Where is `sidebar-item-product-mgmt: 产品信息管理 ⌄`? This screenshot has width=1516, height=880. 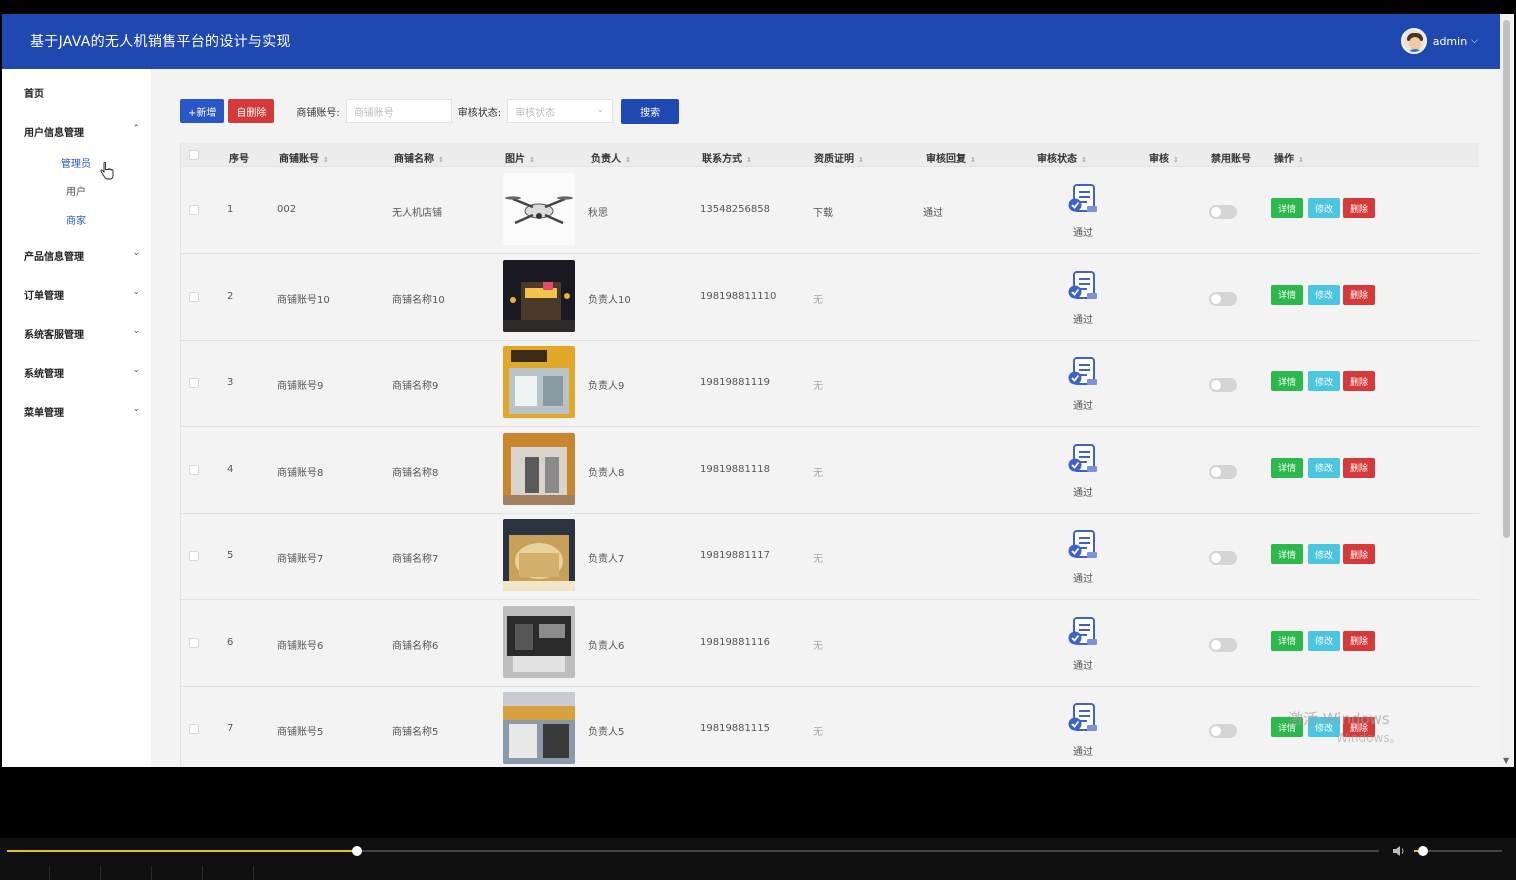 sidebar-item-product-mgmt: 产品信息管理 ⌄ is located at coordinates (82, 255).